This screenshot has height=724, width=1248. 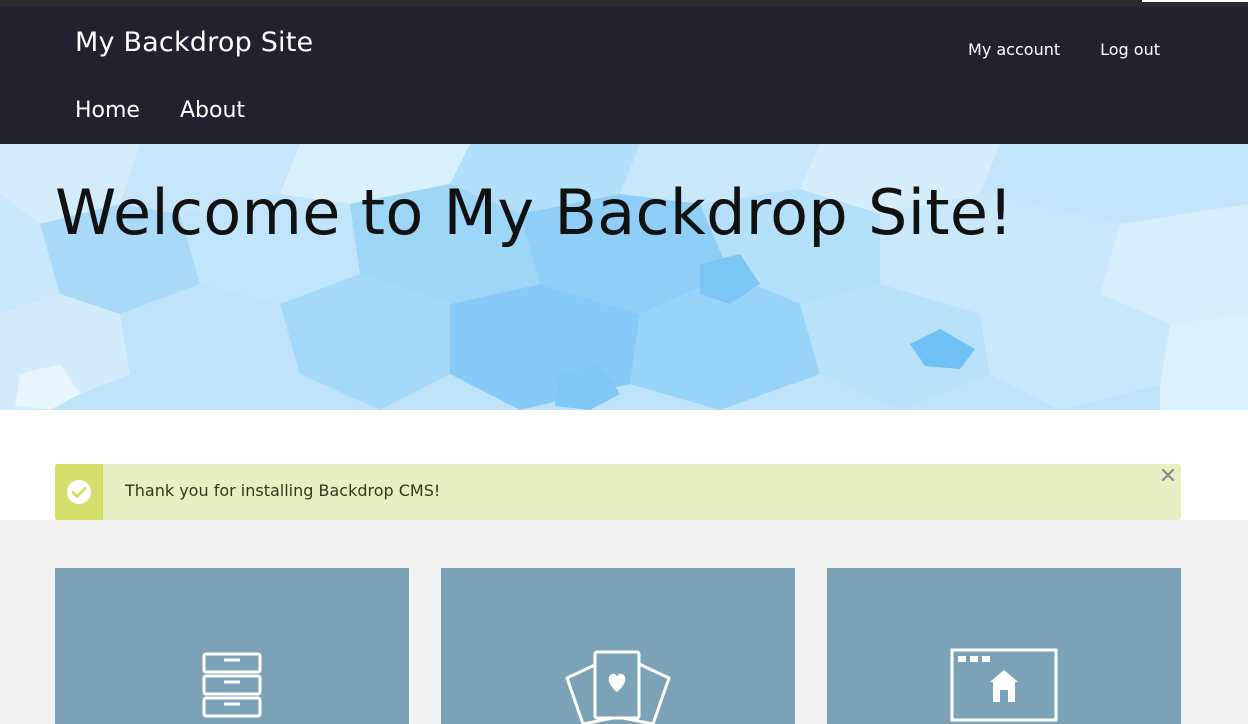 What do you see at coordinates (1195, 1) in the screenshot?
I see `admin-toolbar-highlight` at bounding box center [1195, 1].